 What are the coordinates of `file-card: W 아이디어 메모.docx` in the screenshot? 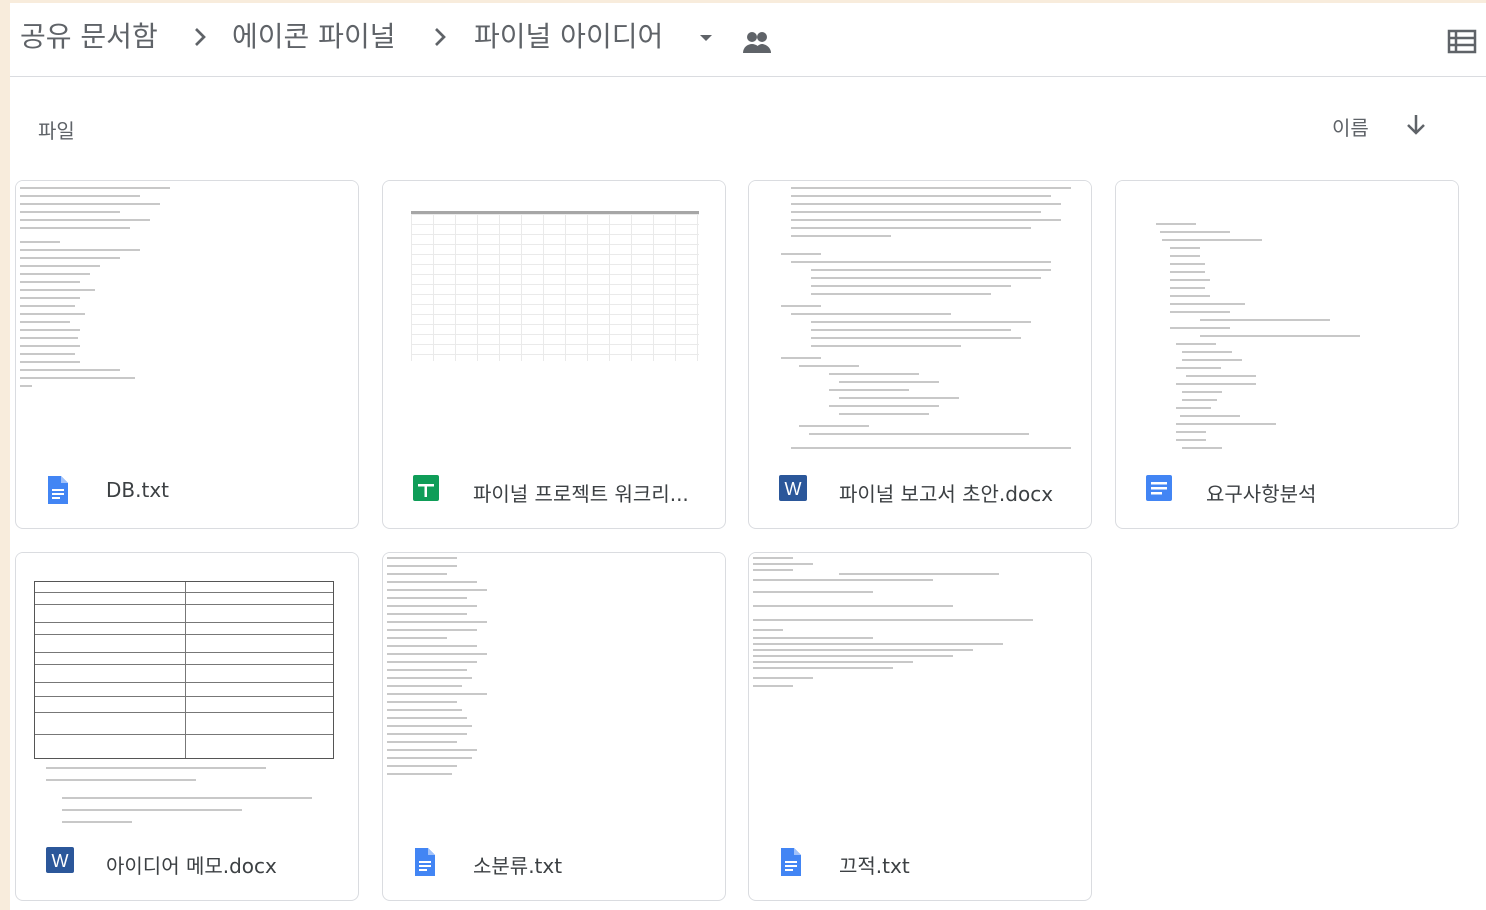 It's located at (187, 726).